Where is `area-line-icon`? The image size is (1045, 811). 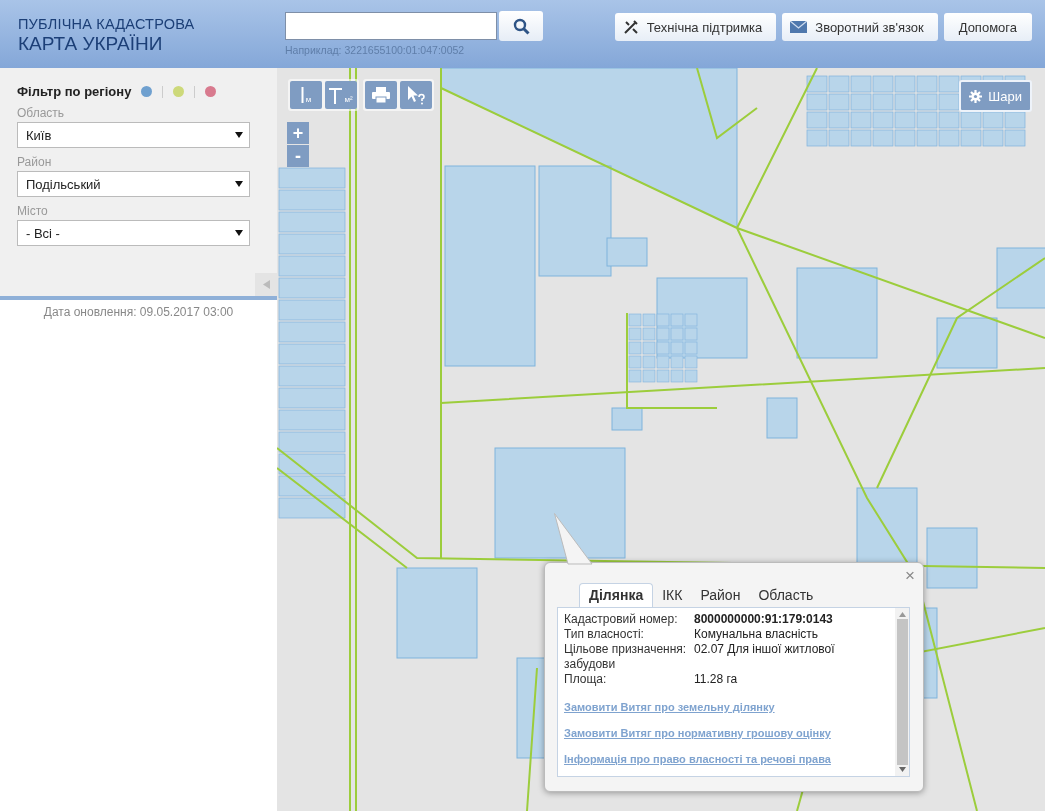 area-line-icon is located at coordinates (336, 95).